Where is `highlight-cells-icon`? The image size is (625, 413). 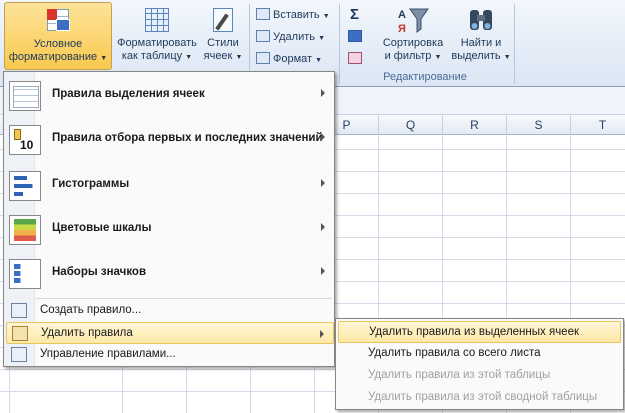
highlight-cells-icon is located at coordinates (25, 96).